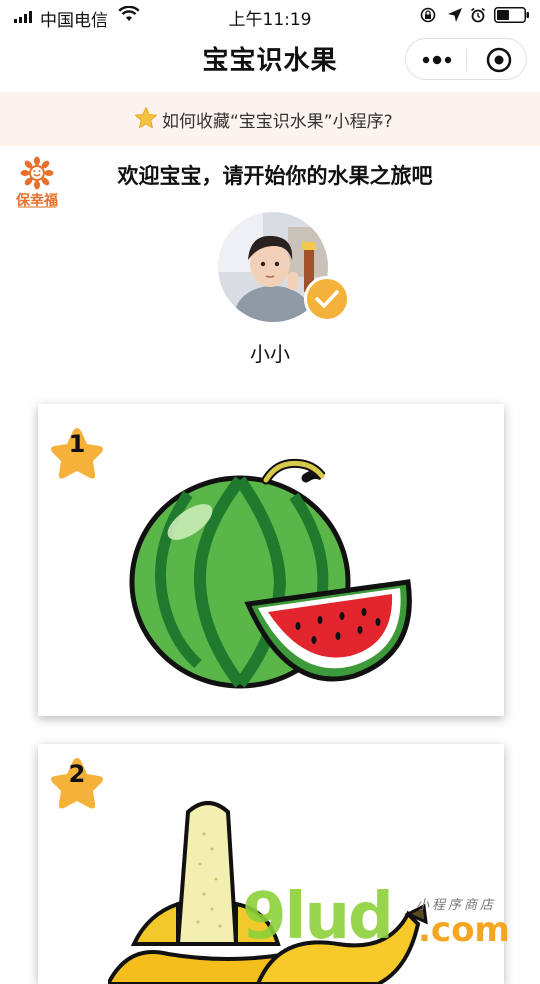 The image size is (540, 984). I want to click on capsule-divider, so click(466, 60).